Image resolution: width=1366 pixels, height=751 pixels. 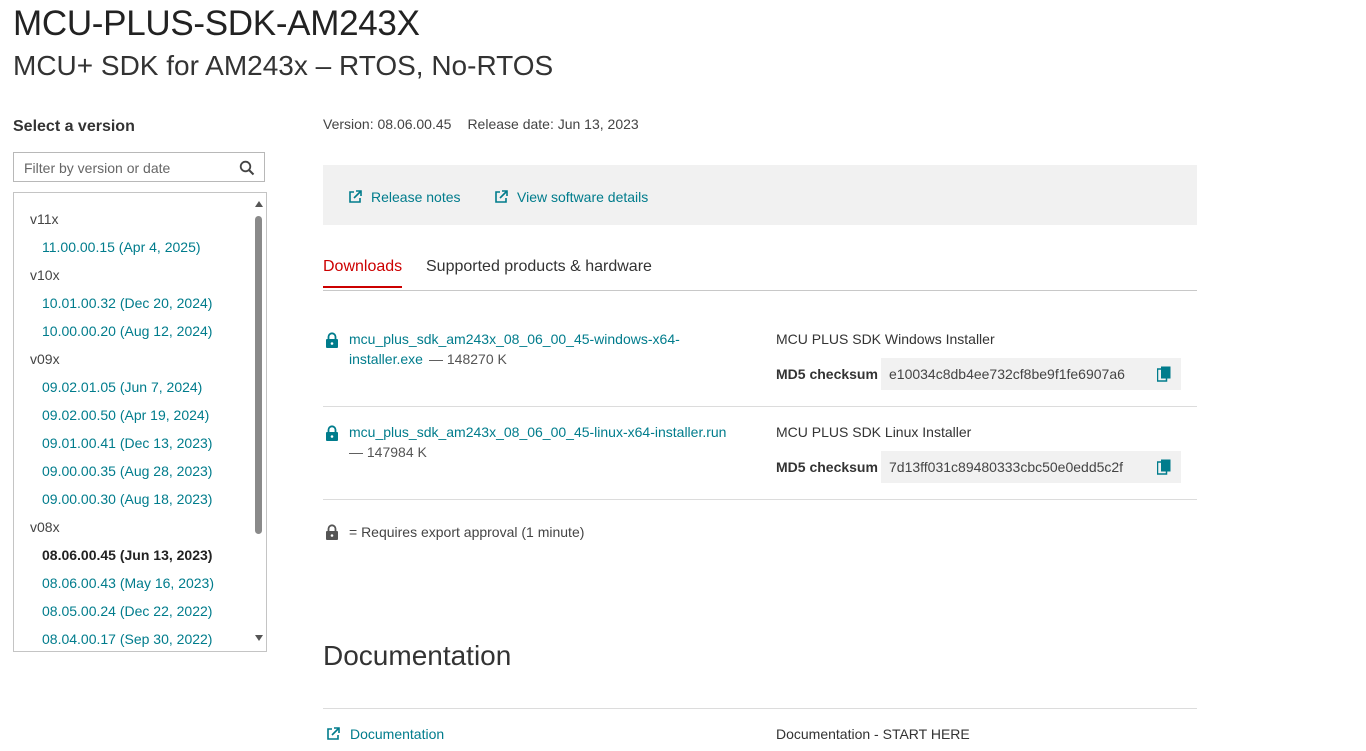 What do you see at coordinates (417, 655) in the screenshot?
I see `documentation-heading: Documentation` at bounding box center [417, 655].